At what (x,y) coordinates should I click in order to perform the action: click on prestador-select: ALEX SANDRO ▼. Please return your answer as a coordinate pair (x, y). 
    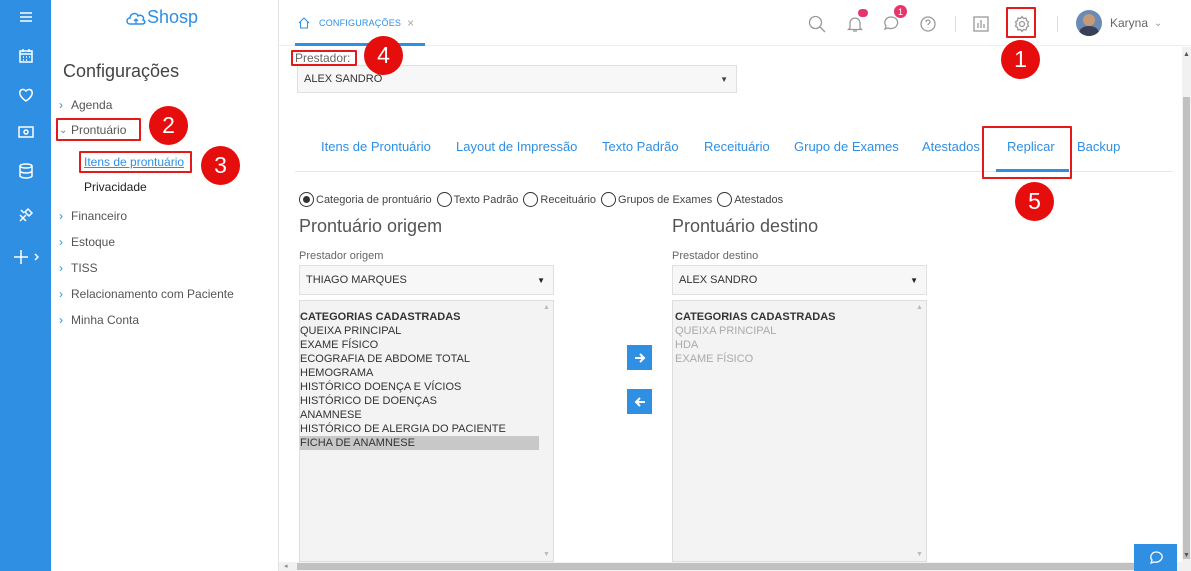
    Looking at the image, I should click on (517, 79).